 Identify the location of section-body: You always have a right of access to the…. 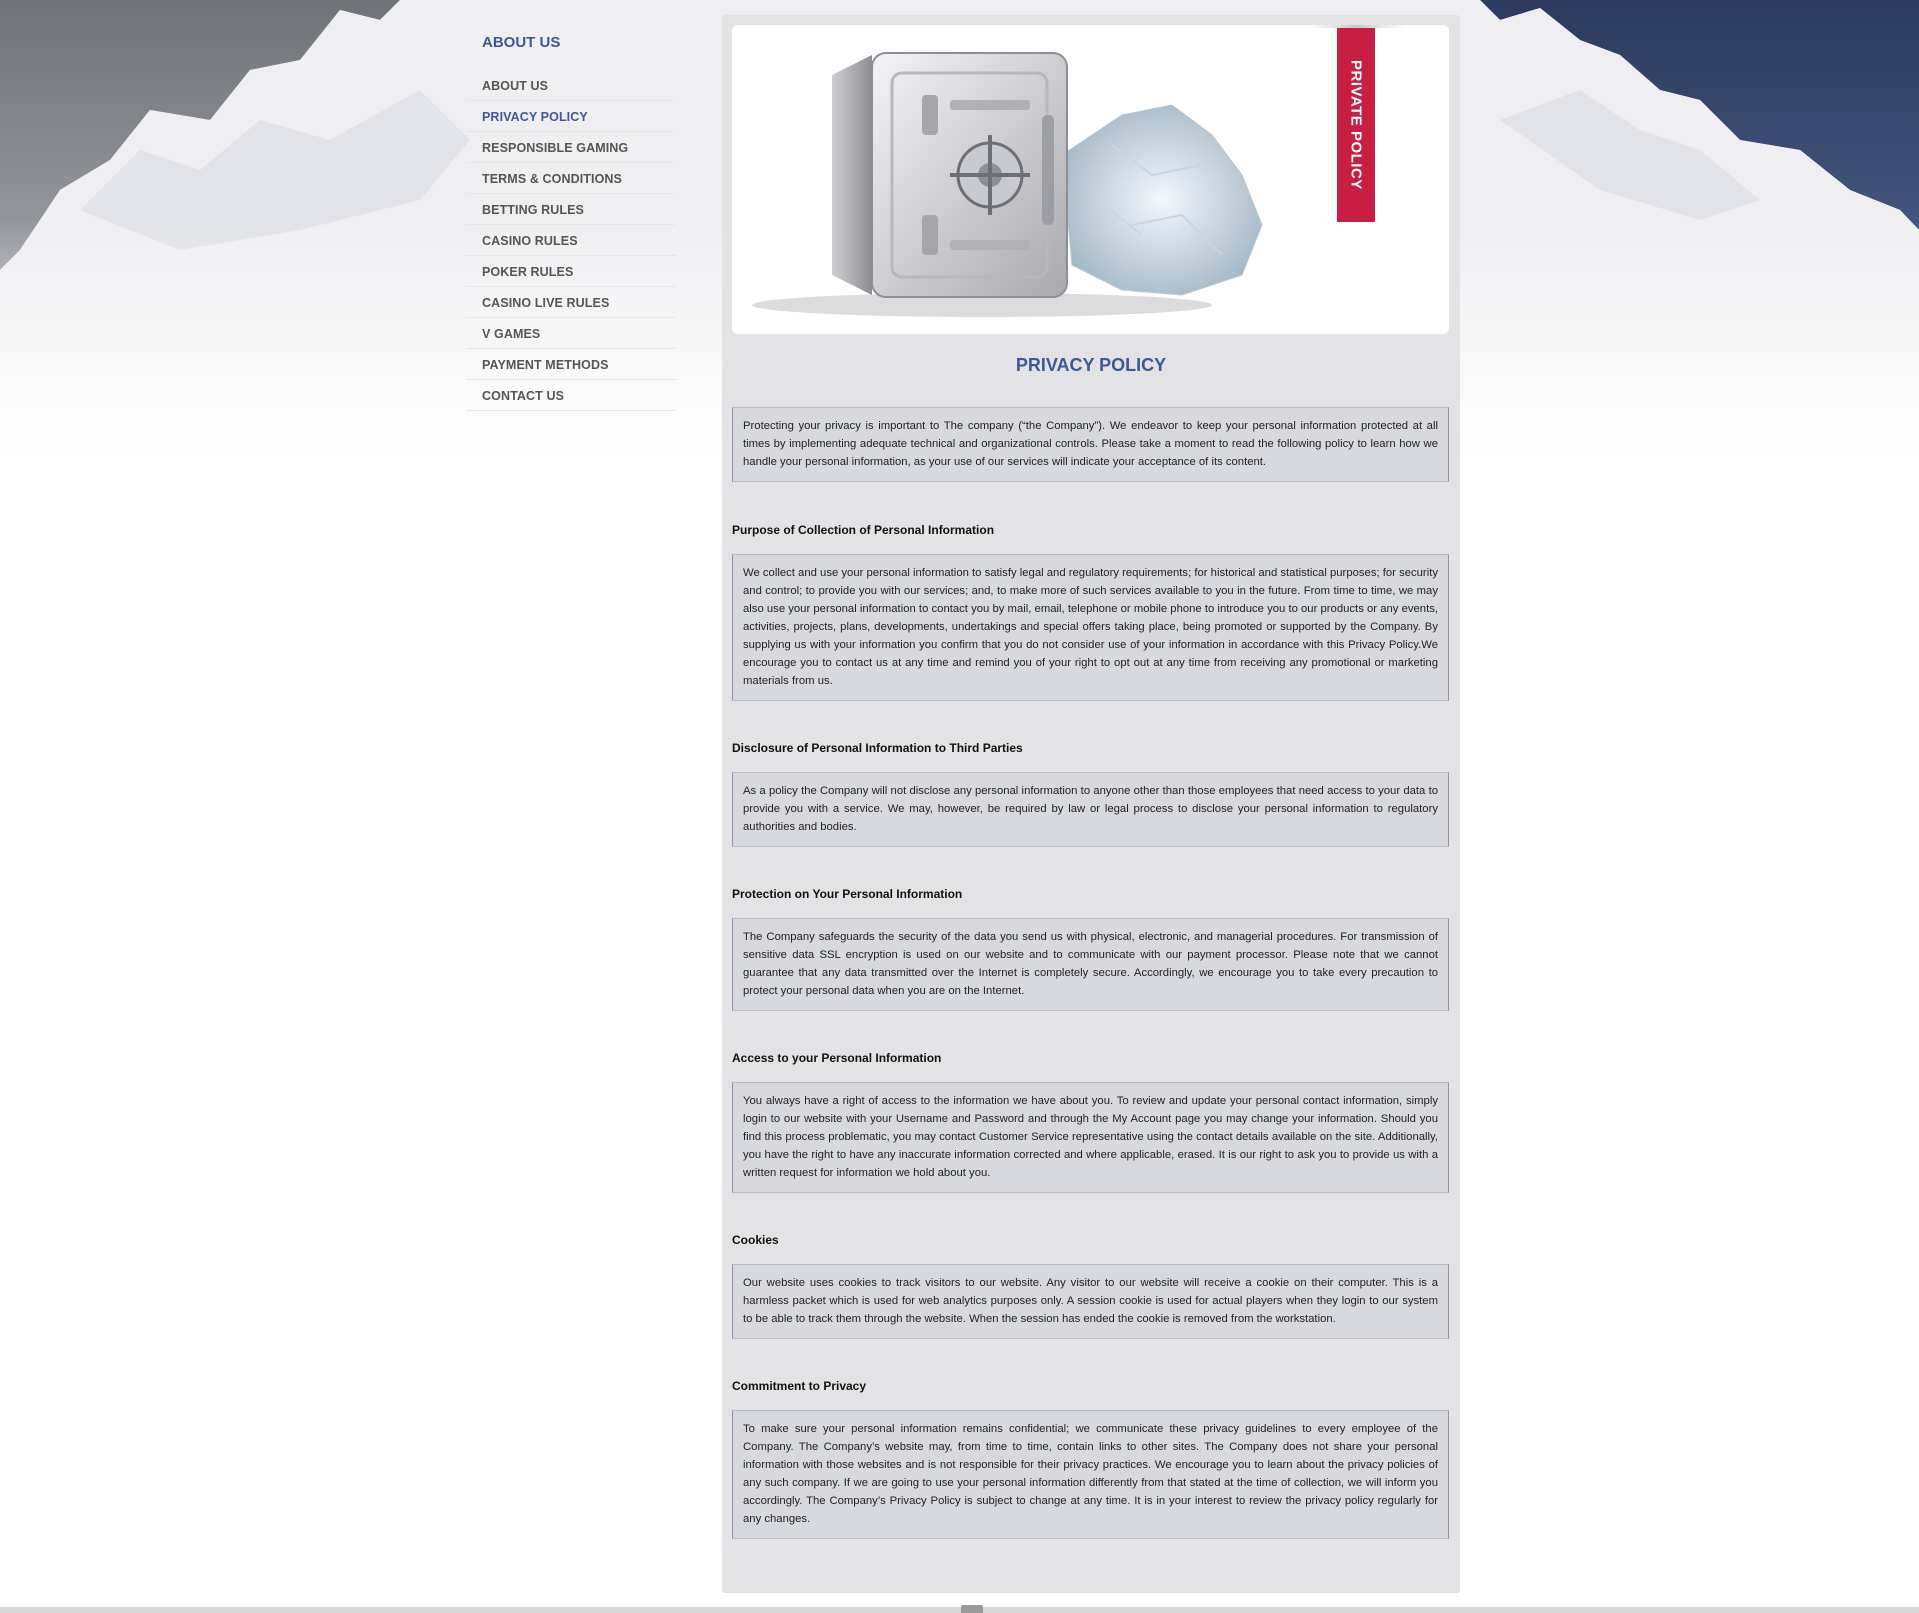
(1090, 1137).